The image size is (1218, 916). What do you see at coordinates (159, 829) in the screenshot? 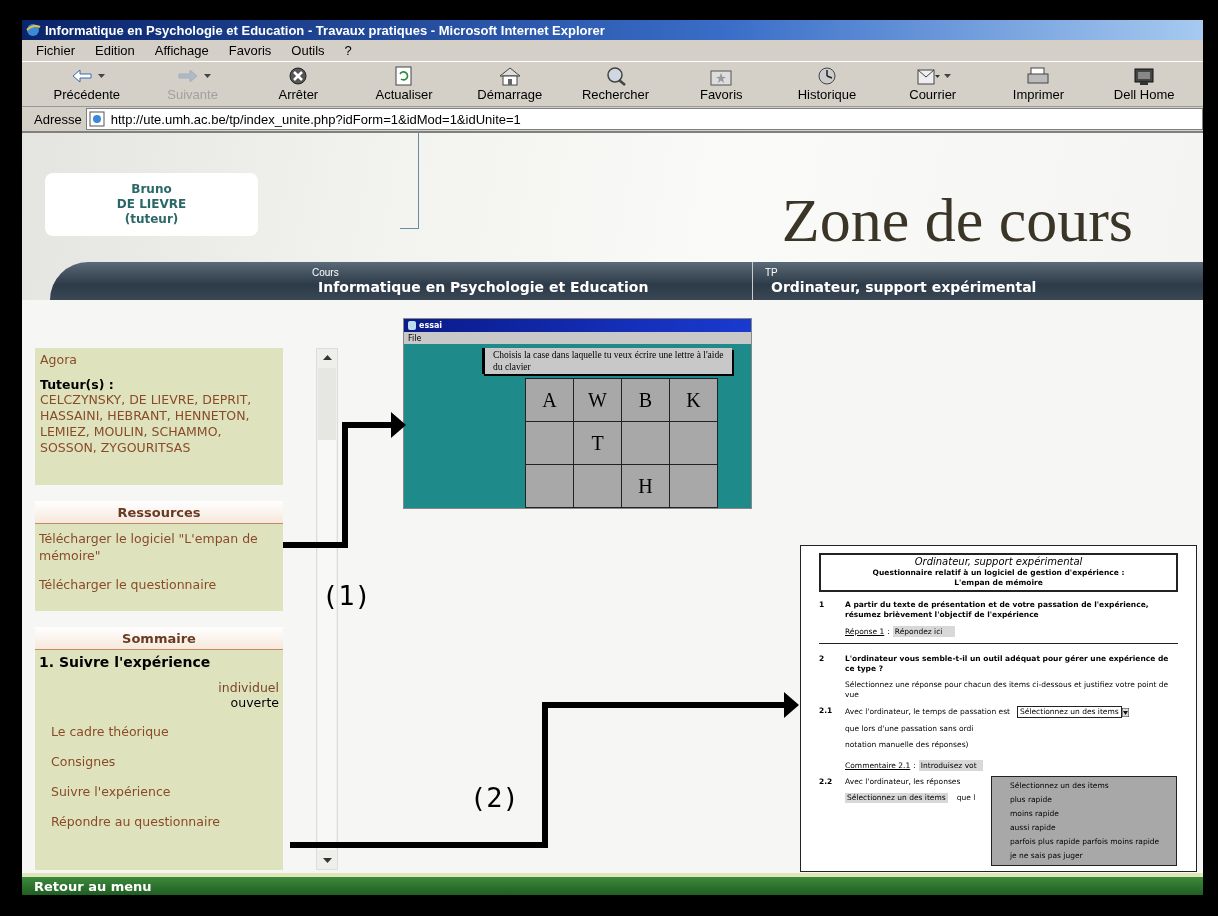
I see `summary-link: Répondre au questionnaire` at bounding box center [159, 829].